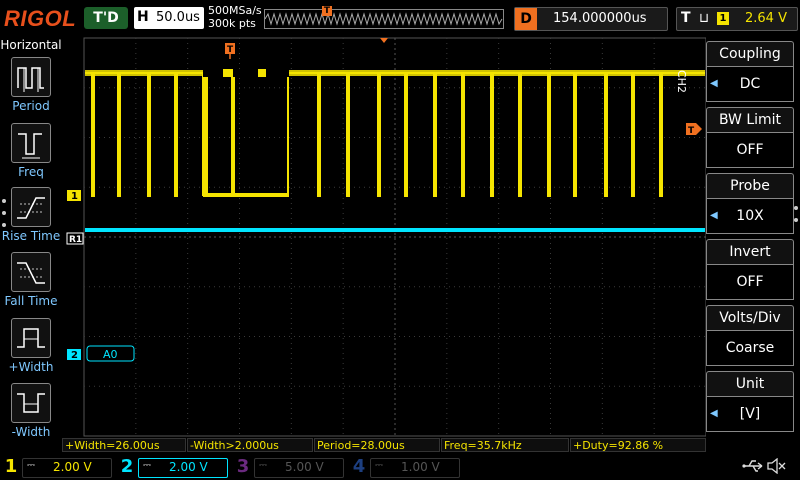  I want to click on menu-item-rise-time: Rise Time, so click(31, 215).